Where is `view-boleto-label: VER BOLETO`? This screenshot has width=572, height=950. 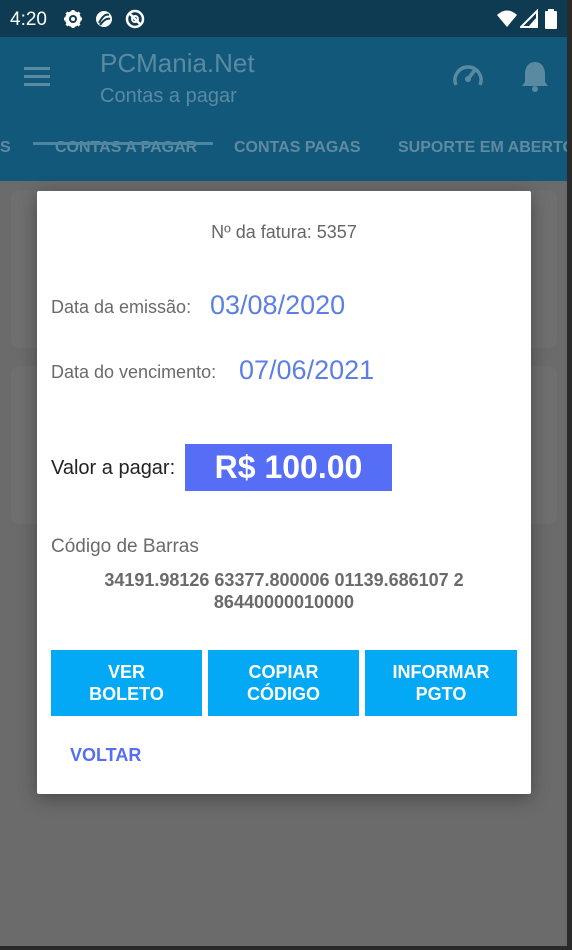 view-boleto-label: VER BOLETO is located at coordinates (126, 683).